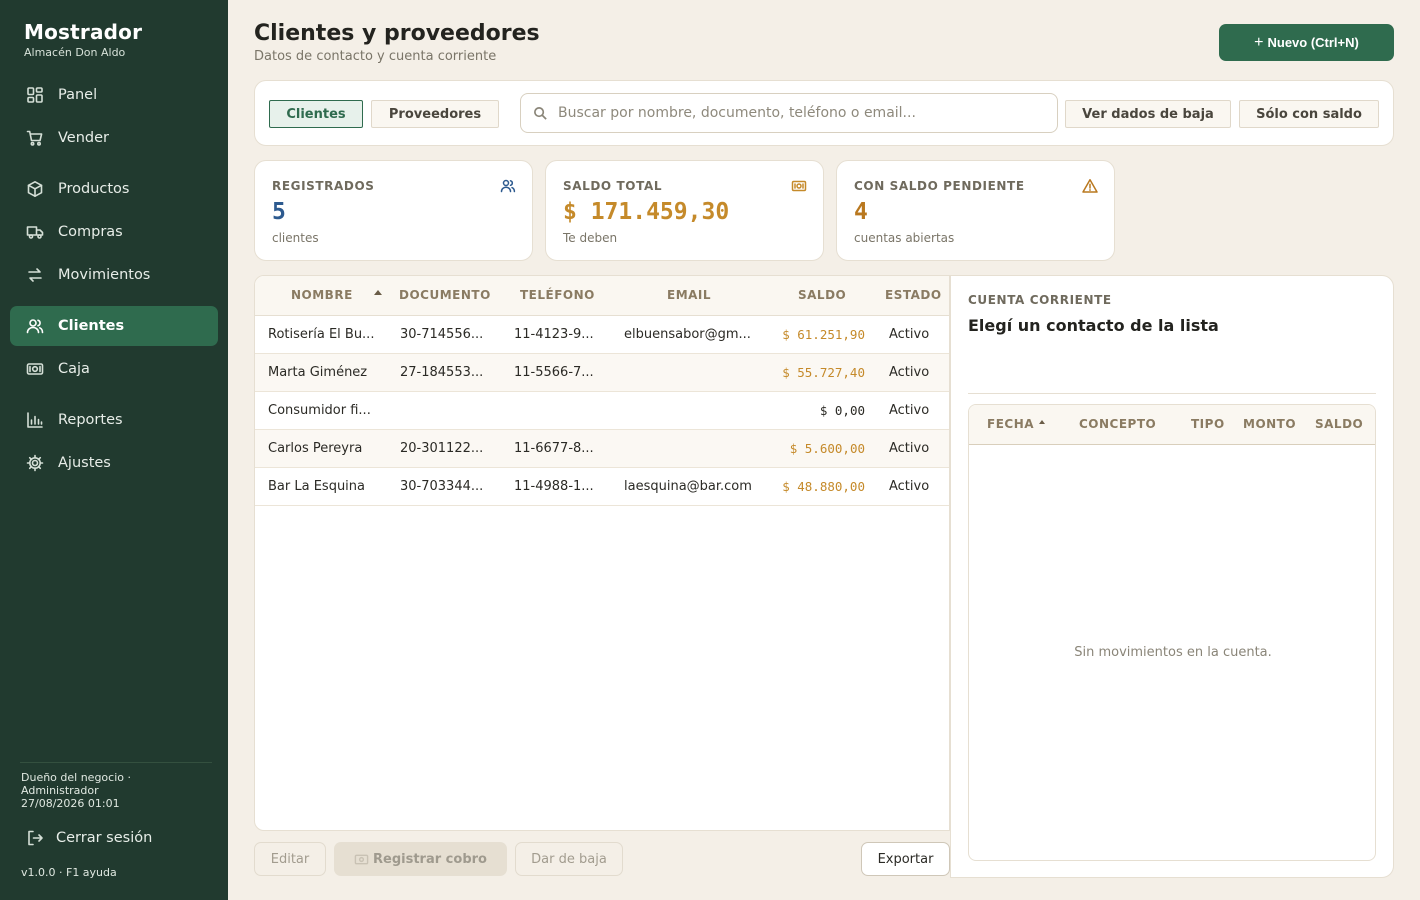 This screenshot has width=1420, height=900. Describe the element at coordinates (316, 114) in the screenshot. I see `tab-clientes: Clientes` at that location.